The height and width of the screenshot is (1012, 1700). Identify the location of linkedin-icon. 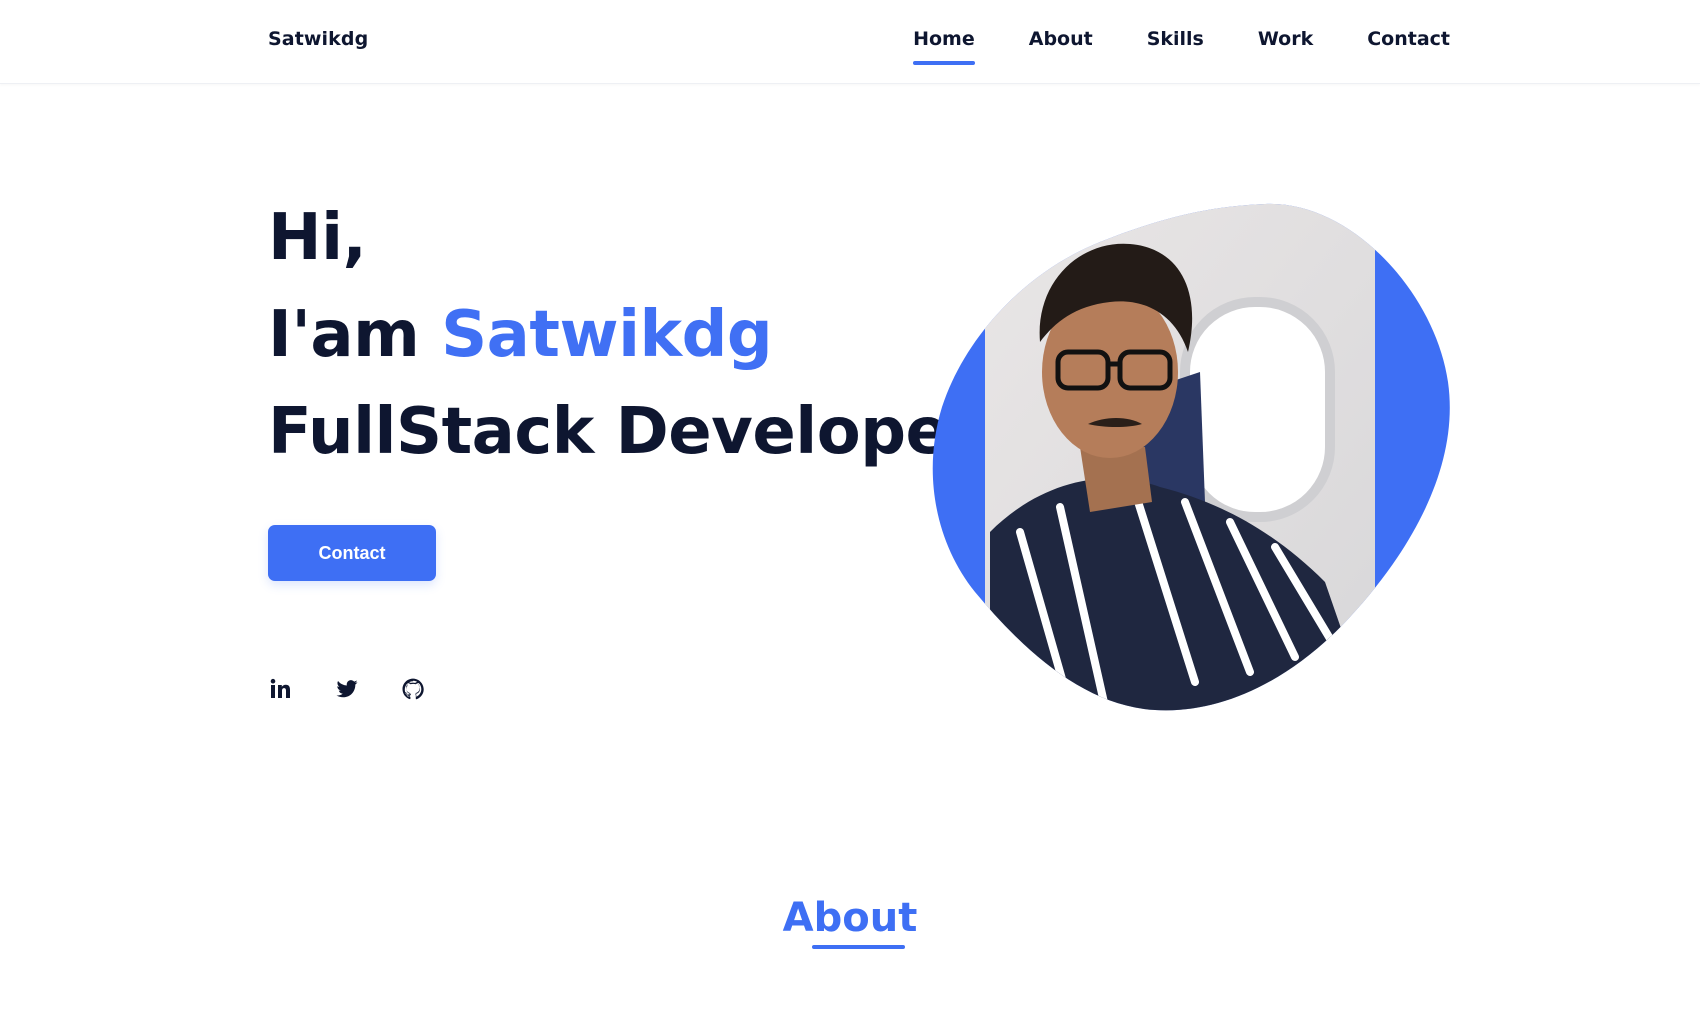
(281, 689).